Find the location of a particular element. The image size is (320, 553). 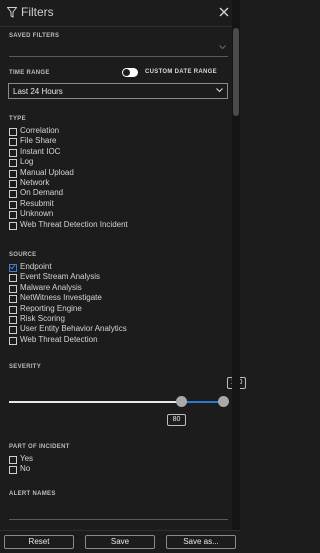

saved-filters-label: SAVED FILTERS is located at coordinates (34, 36).